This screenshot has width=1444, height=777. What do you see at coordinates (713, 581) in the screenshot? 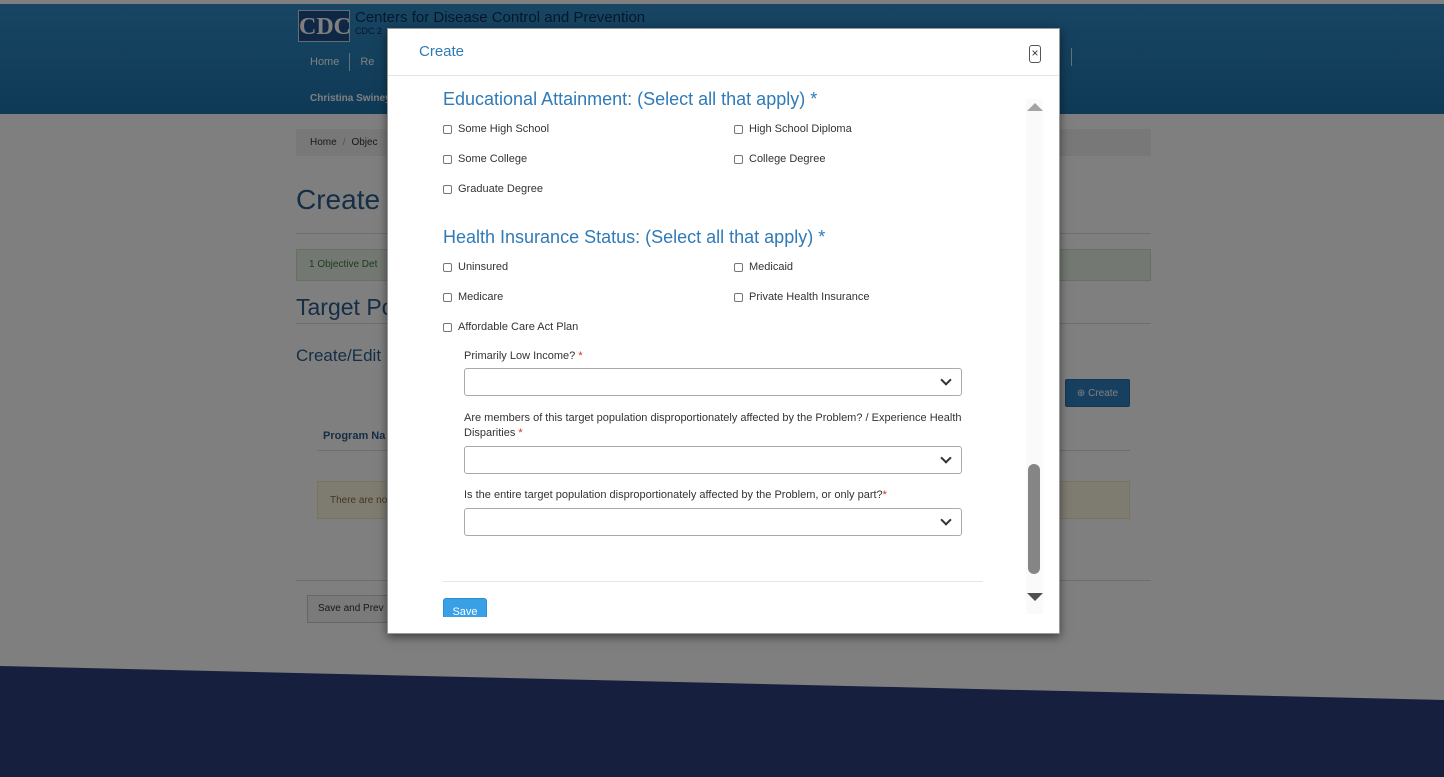
I see `divider` at bounding box center [713, 581].